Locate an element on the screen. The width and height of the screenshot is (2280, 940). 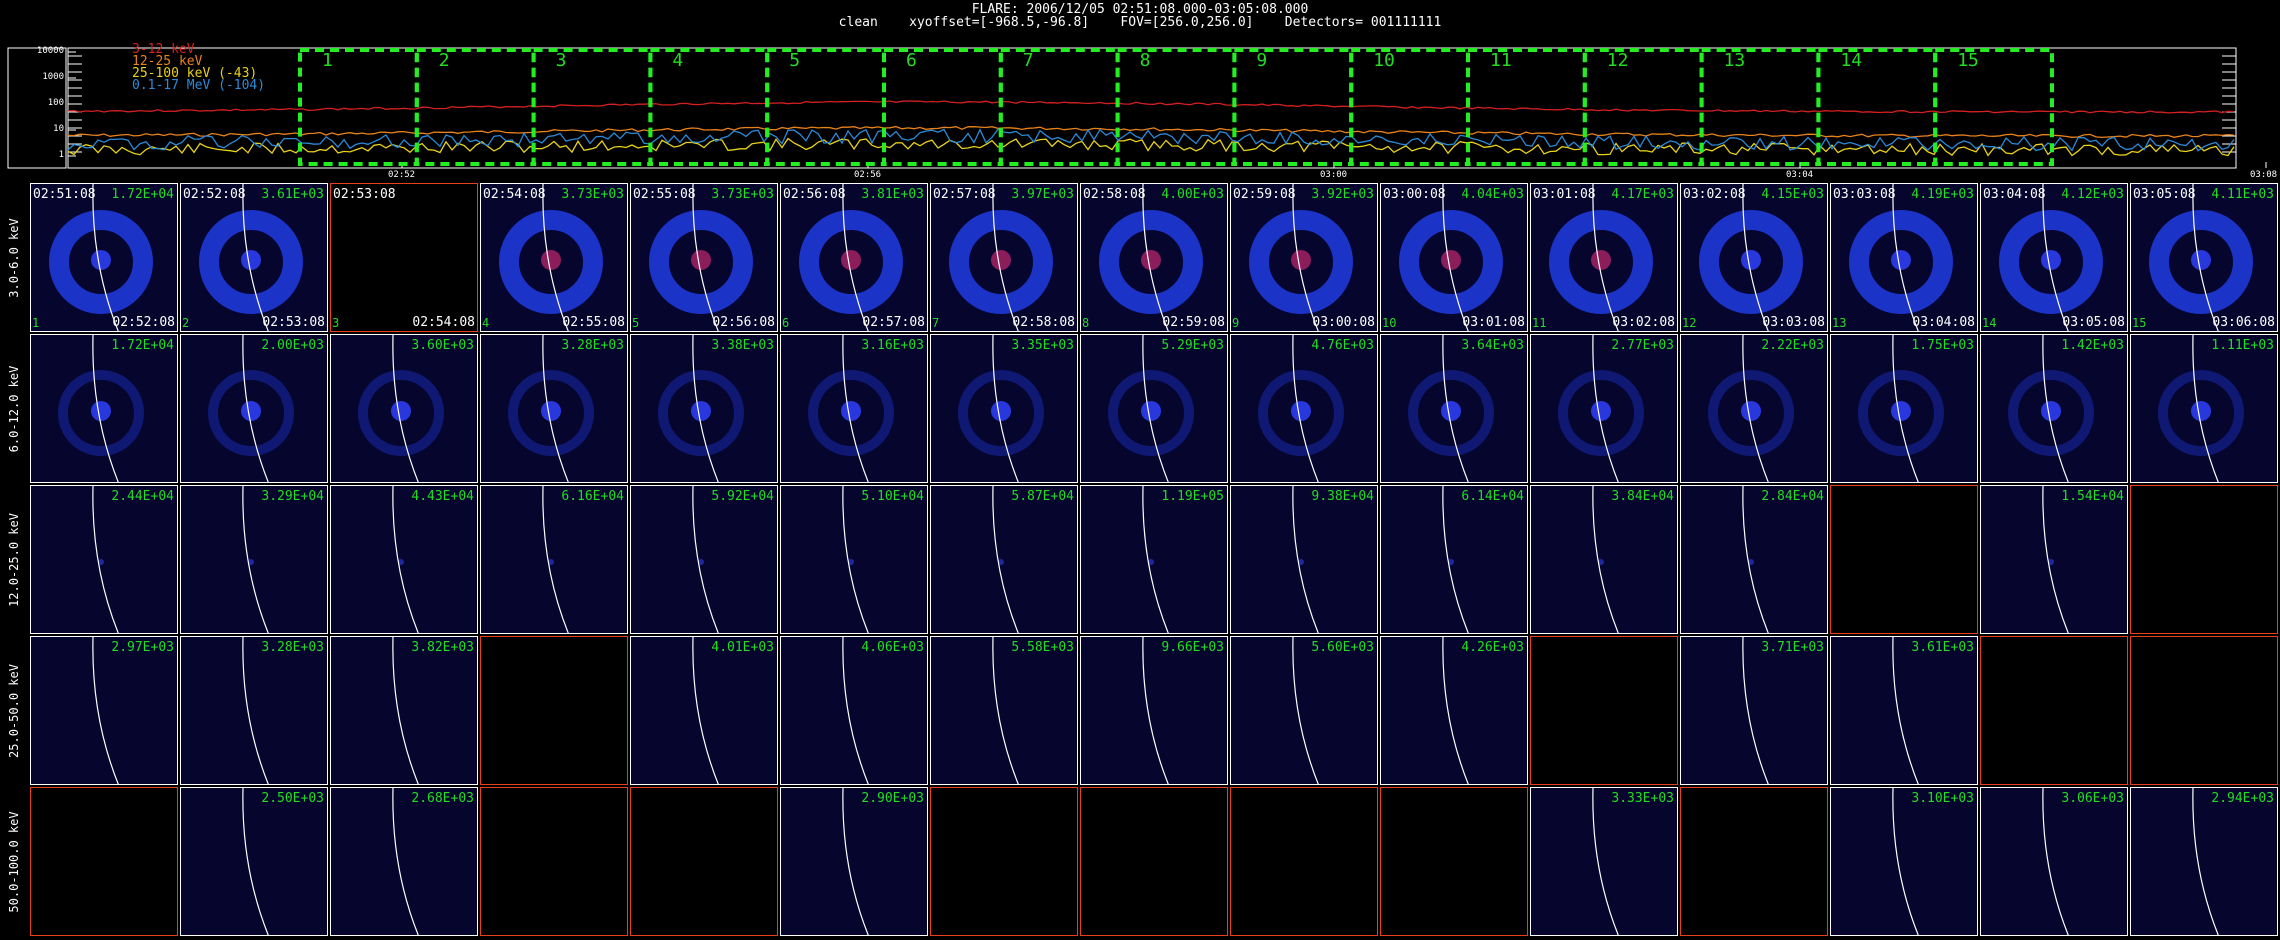
peak-value: 3.81E+03 is located at coordinates (892, 194).